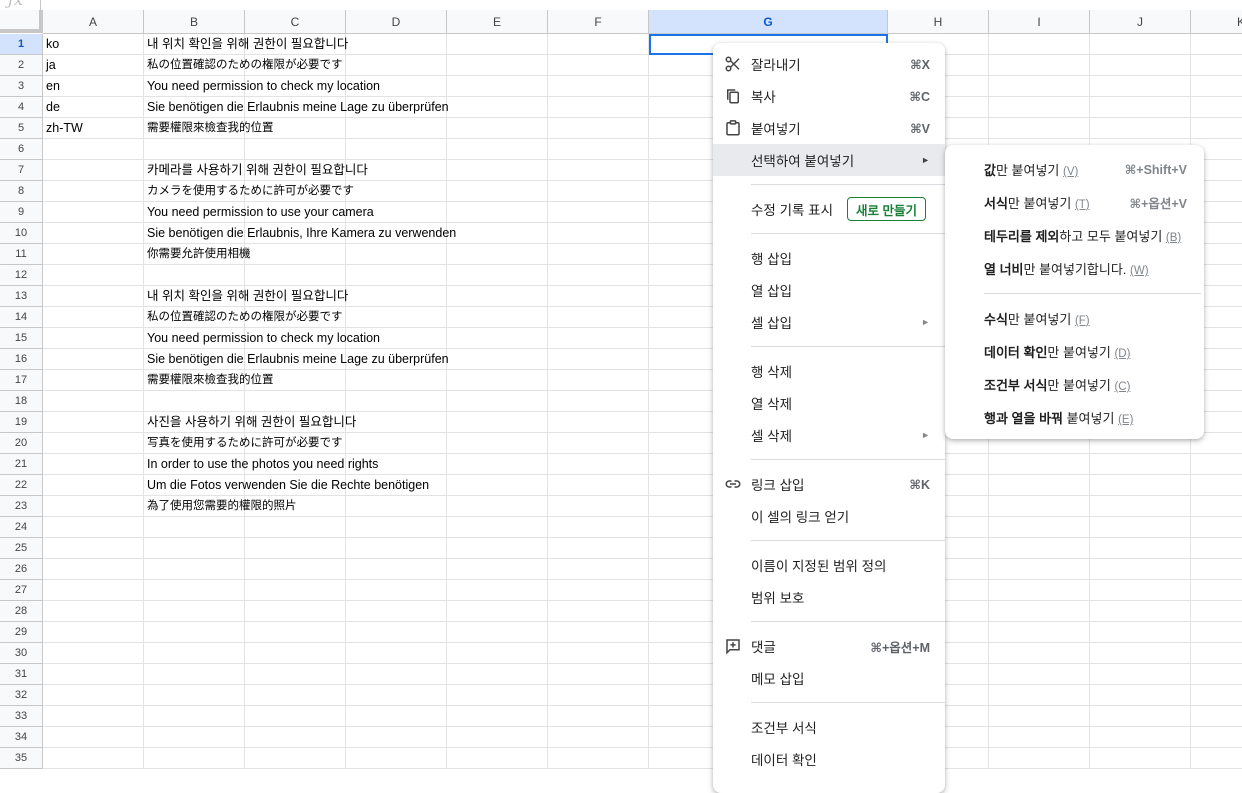  I want to click on cell-d30, so click(396, 653).